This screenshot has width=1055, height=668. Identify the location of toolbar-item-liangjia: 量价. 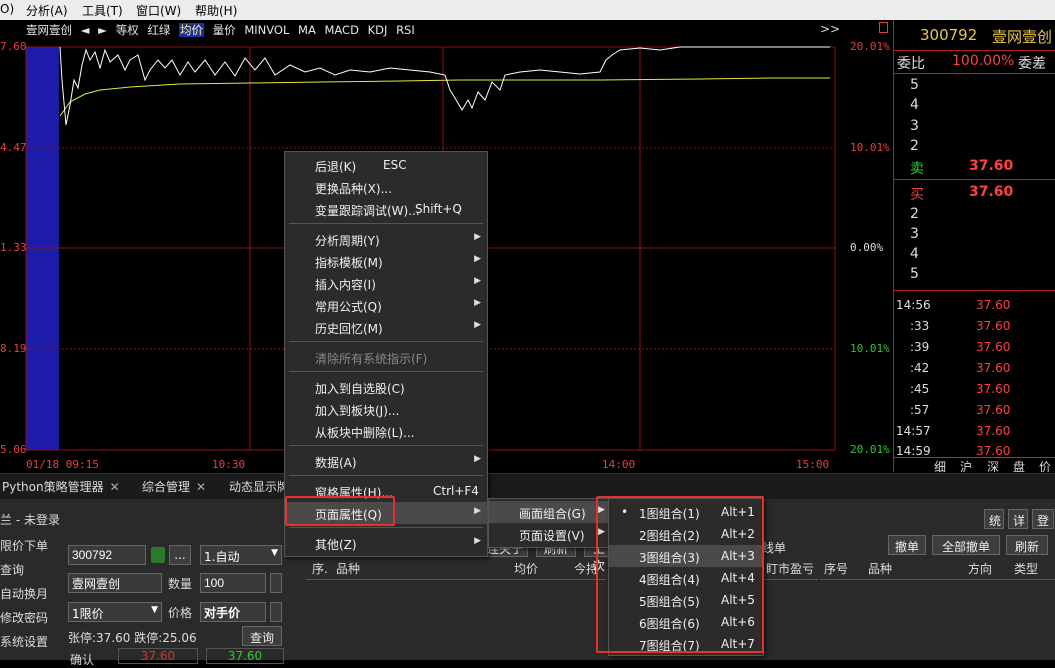
(224, 30).